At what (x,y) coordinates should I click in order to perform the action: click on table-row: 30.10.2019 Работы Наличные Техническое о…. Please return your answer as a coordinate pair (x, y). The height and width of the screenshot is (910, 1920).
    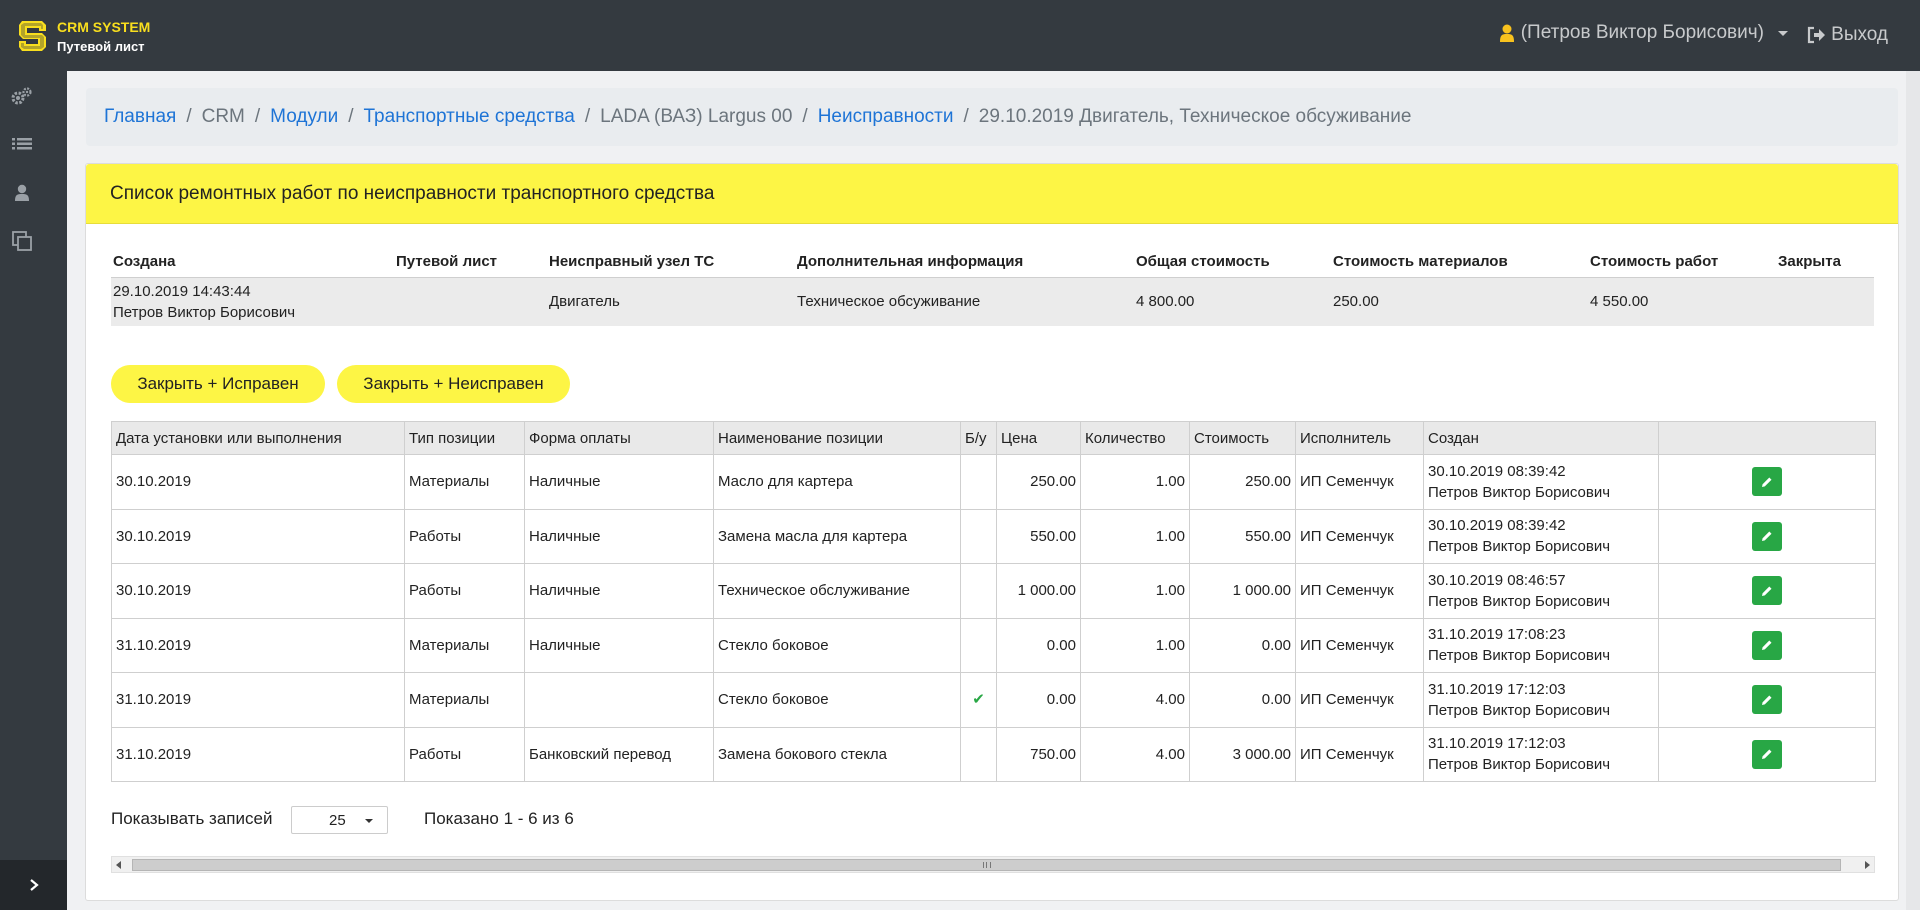
    Looking at the image, I should click on (993, 591).